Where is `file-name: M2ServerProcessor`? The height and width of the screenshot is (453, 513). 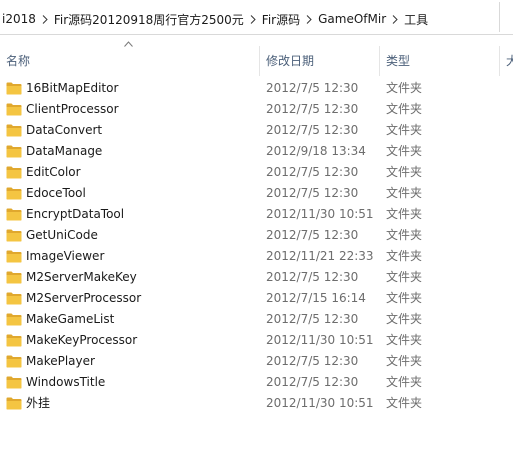 file-name: M2ServerProcessor is located at coordinates (84, 298).